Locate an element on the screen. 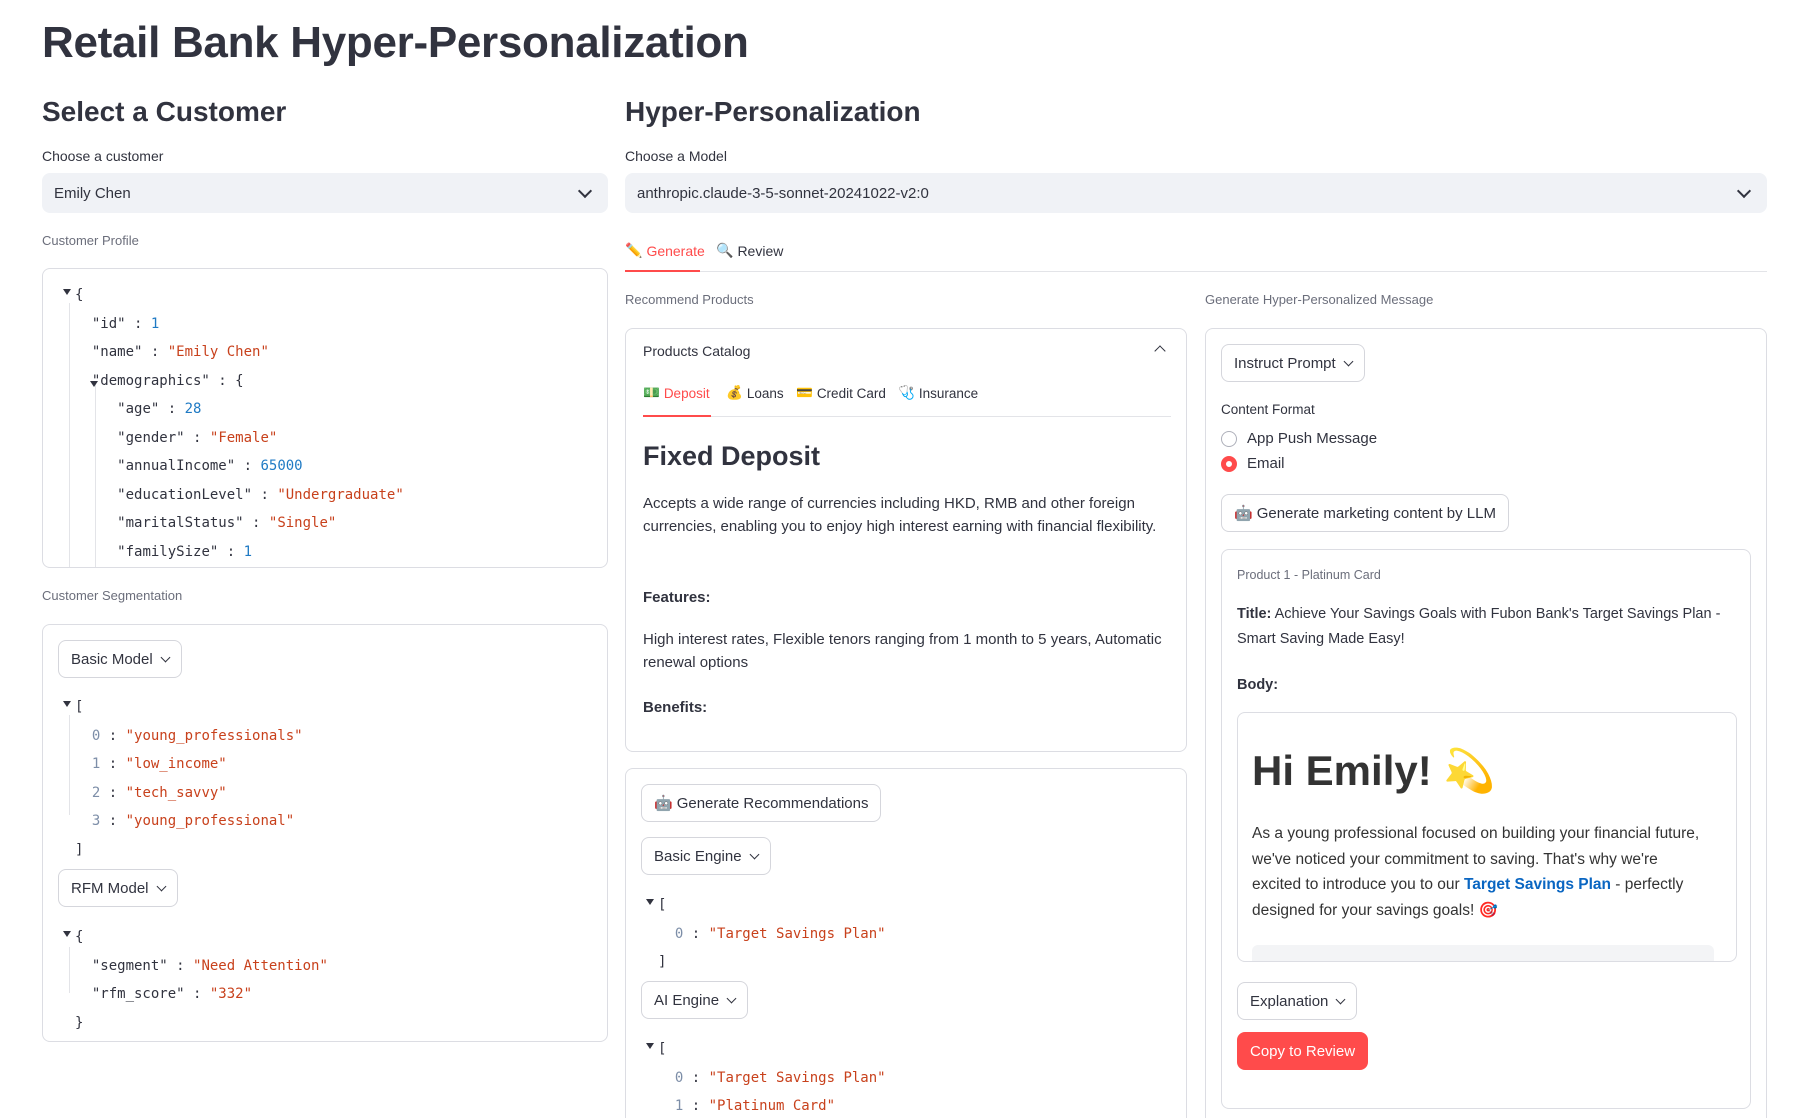 The height and width of the screenshot is (1118, 1802). body-label: Body: is located at coordinates (1258, 685).